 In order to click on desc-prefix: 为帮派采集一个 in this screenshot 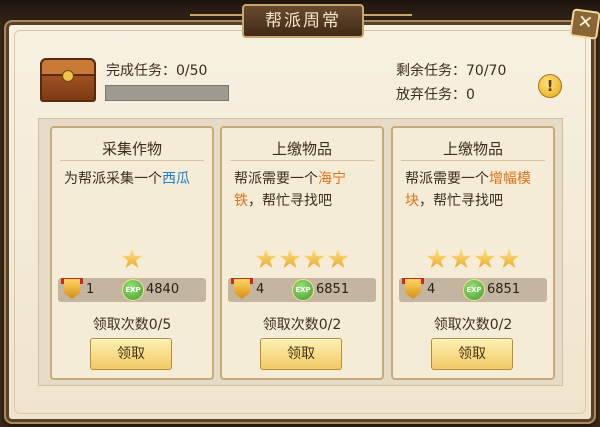, I will do `click(113, 179)`.